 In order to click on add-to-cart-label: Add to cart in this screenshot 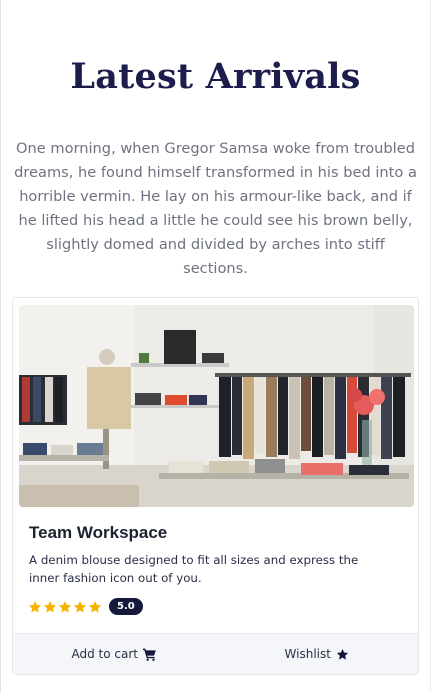, I will do `click(105, 654)`.